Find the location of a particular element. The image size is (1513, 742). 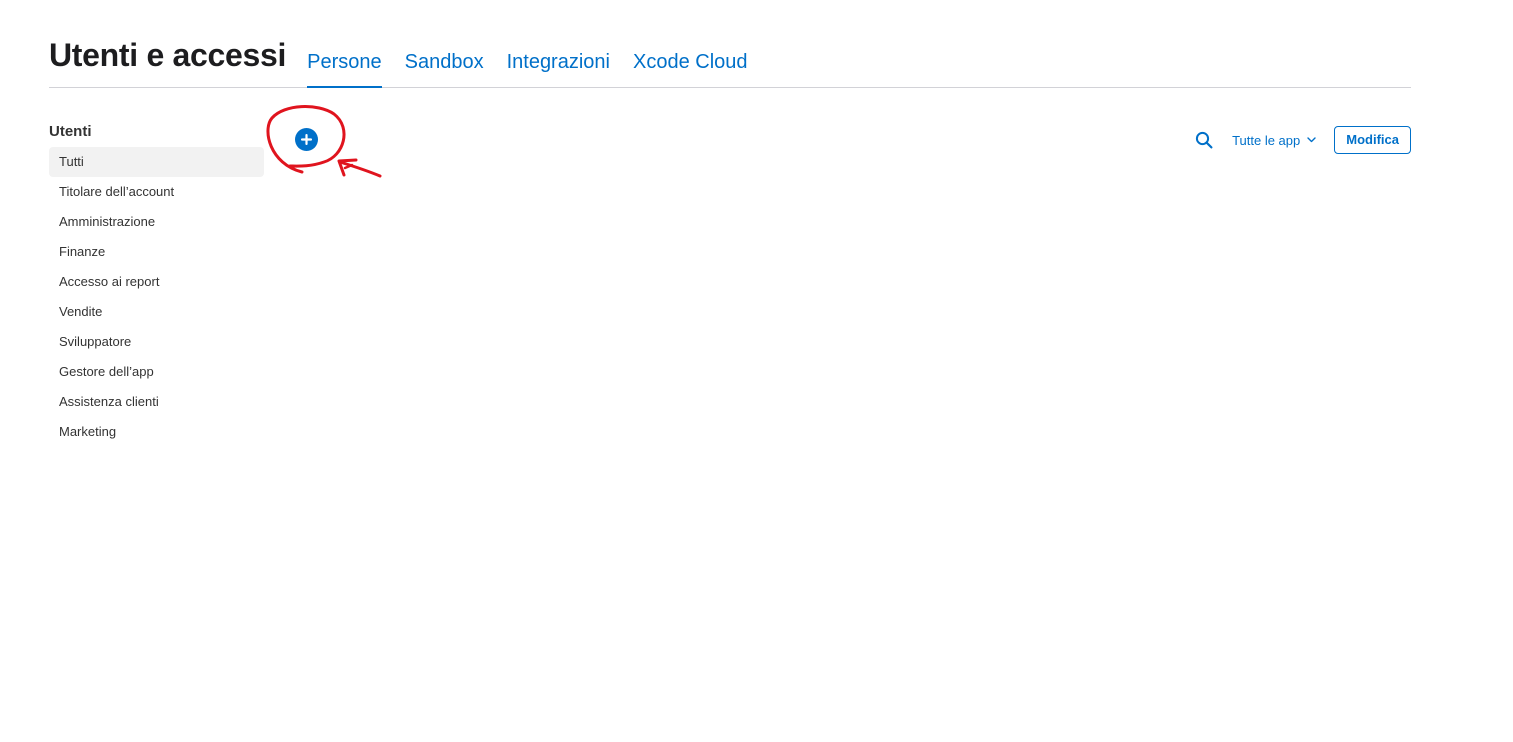

chevron-down-icon is located at coordinates (1311, 140).